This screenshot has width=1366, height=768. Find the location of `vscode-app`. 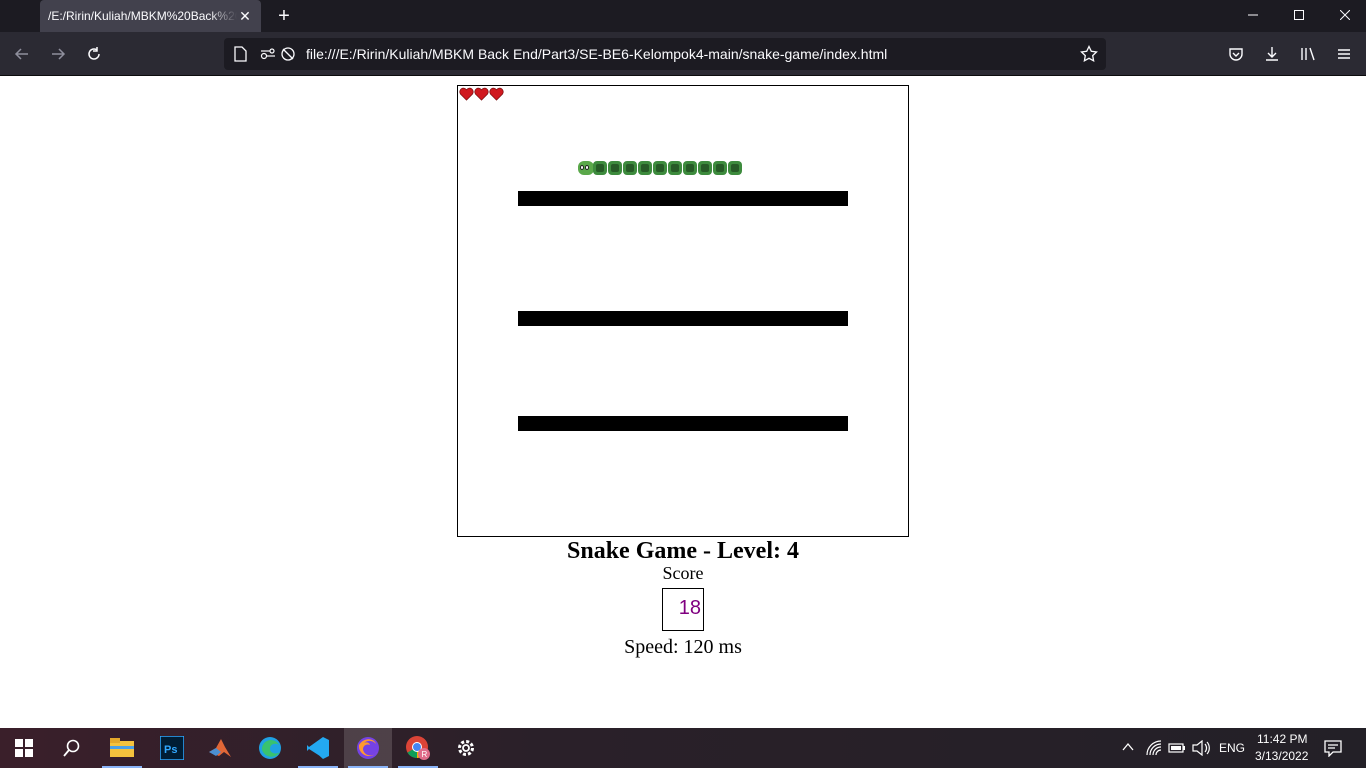

vscode-app is located at coordinates (318, 748).